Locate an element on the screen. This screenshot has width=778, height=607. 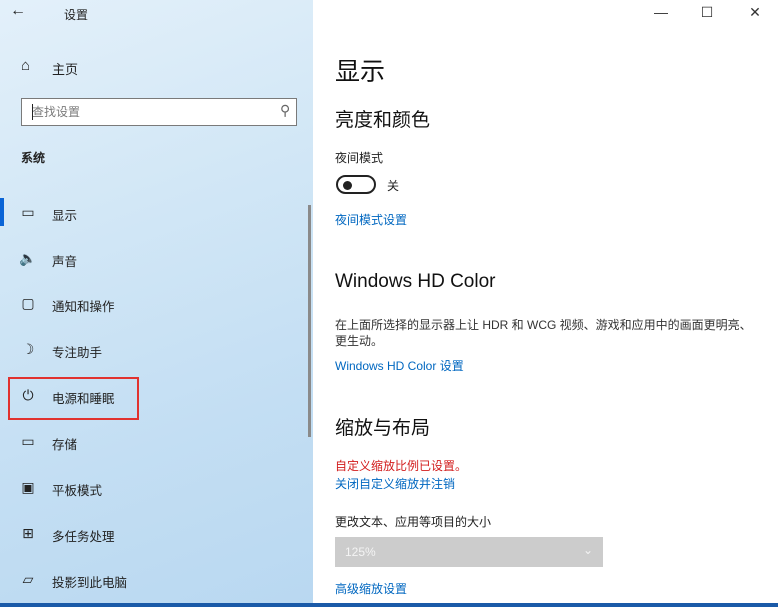
sidebar-item-label: 多任务处理 is located at coordinates (83, 537).